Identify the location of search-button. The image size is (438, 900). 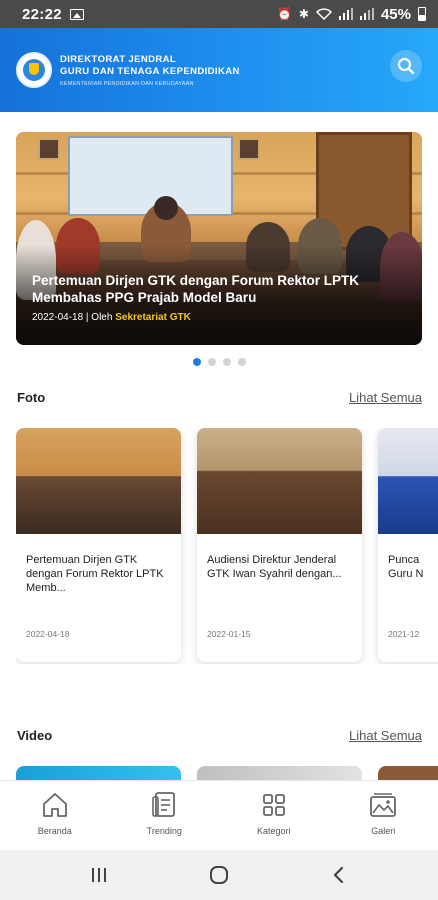
(406, 66).